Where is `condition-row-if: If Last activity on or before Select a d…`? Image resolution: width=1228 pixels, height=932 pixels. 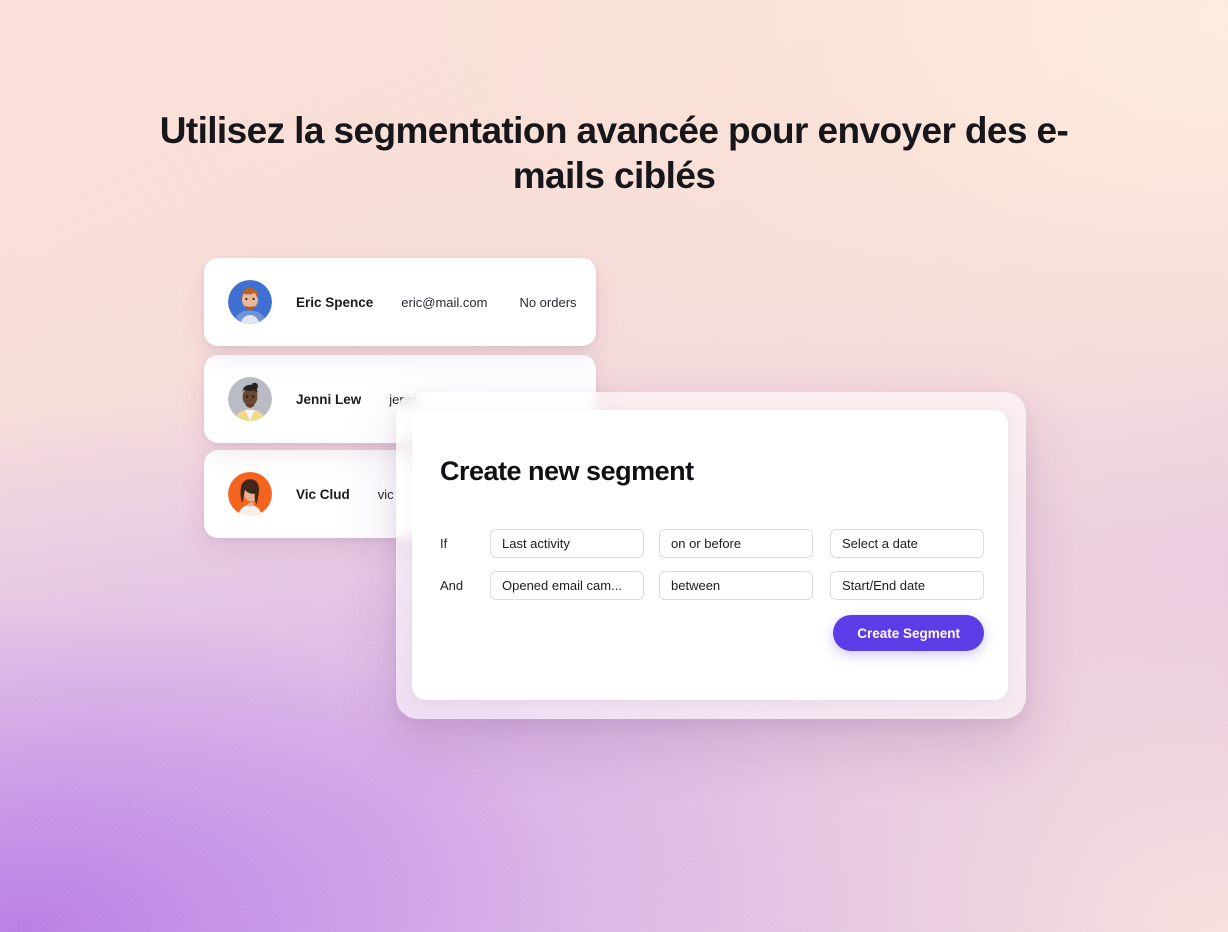
condition-row-if: If Last activity on or before Select a d… is located at coordinates (712, 543).